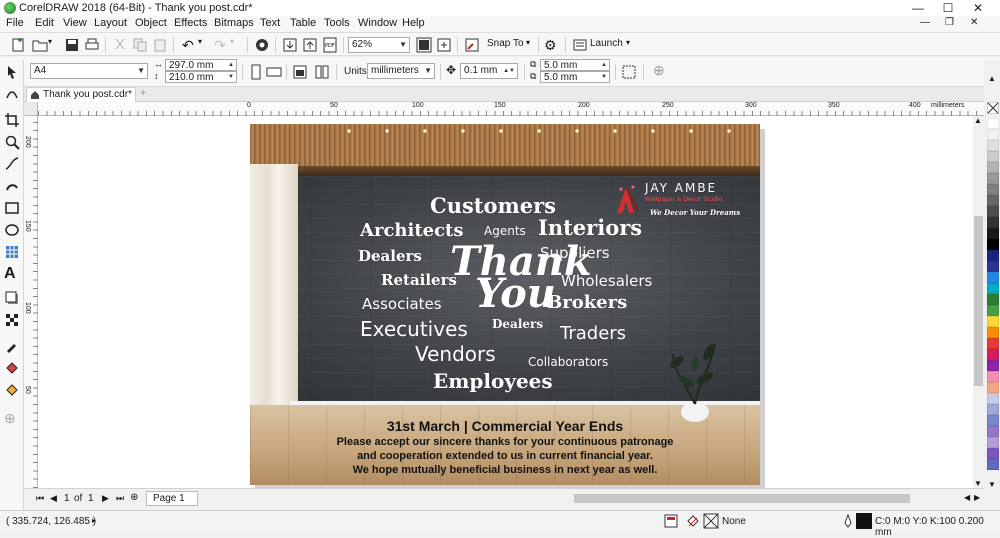 The image size is (1000, 538). I want to click on add-tool-icon: ⊕, so click(12, 418).